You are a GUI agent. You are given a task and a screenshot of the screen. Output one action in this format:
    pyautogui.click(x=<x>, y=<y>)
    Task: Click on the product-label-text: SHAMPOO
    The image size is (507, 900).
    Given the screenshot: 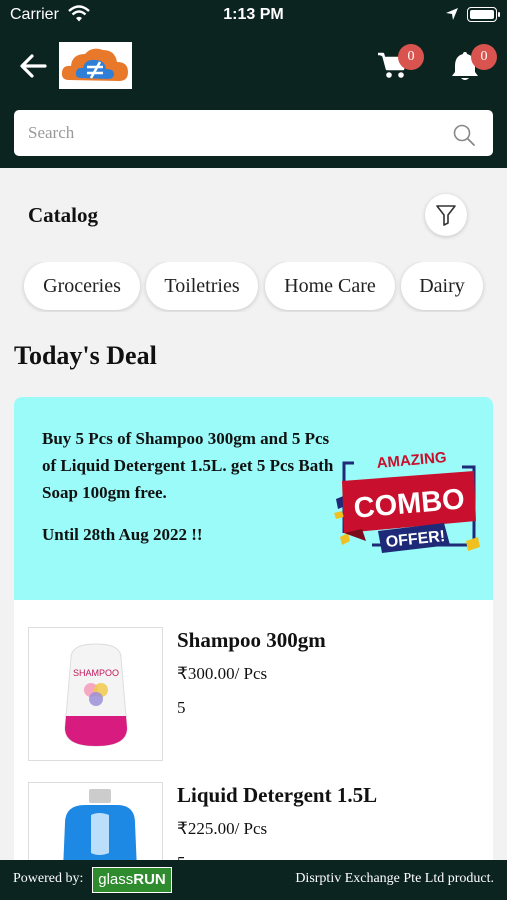 What is the action you would take?
    pyautogui.click(x=96, y=673)
    